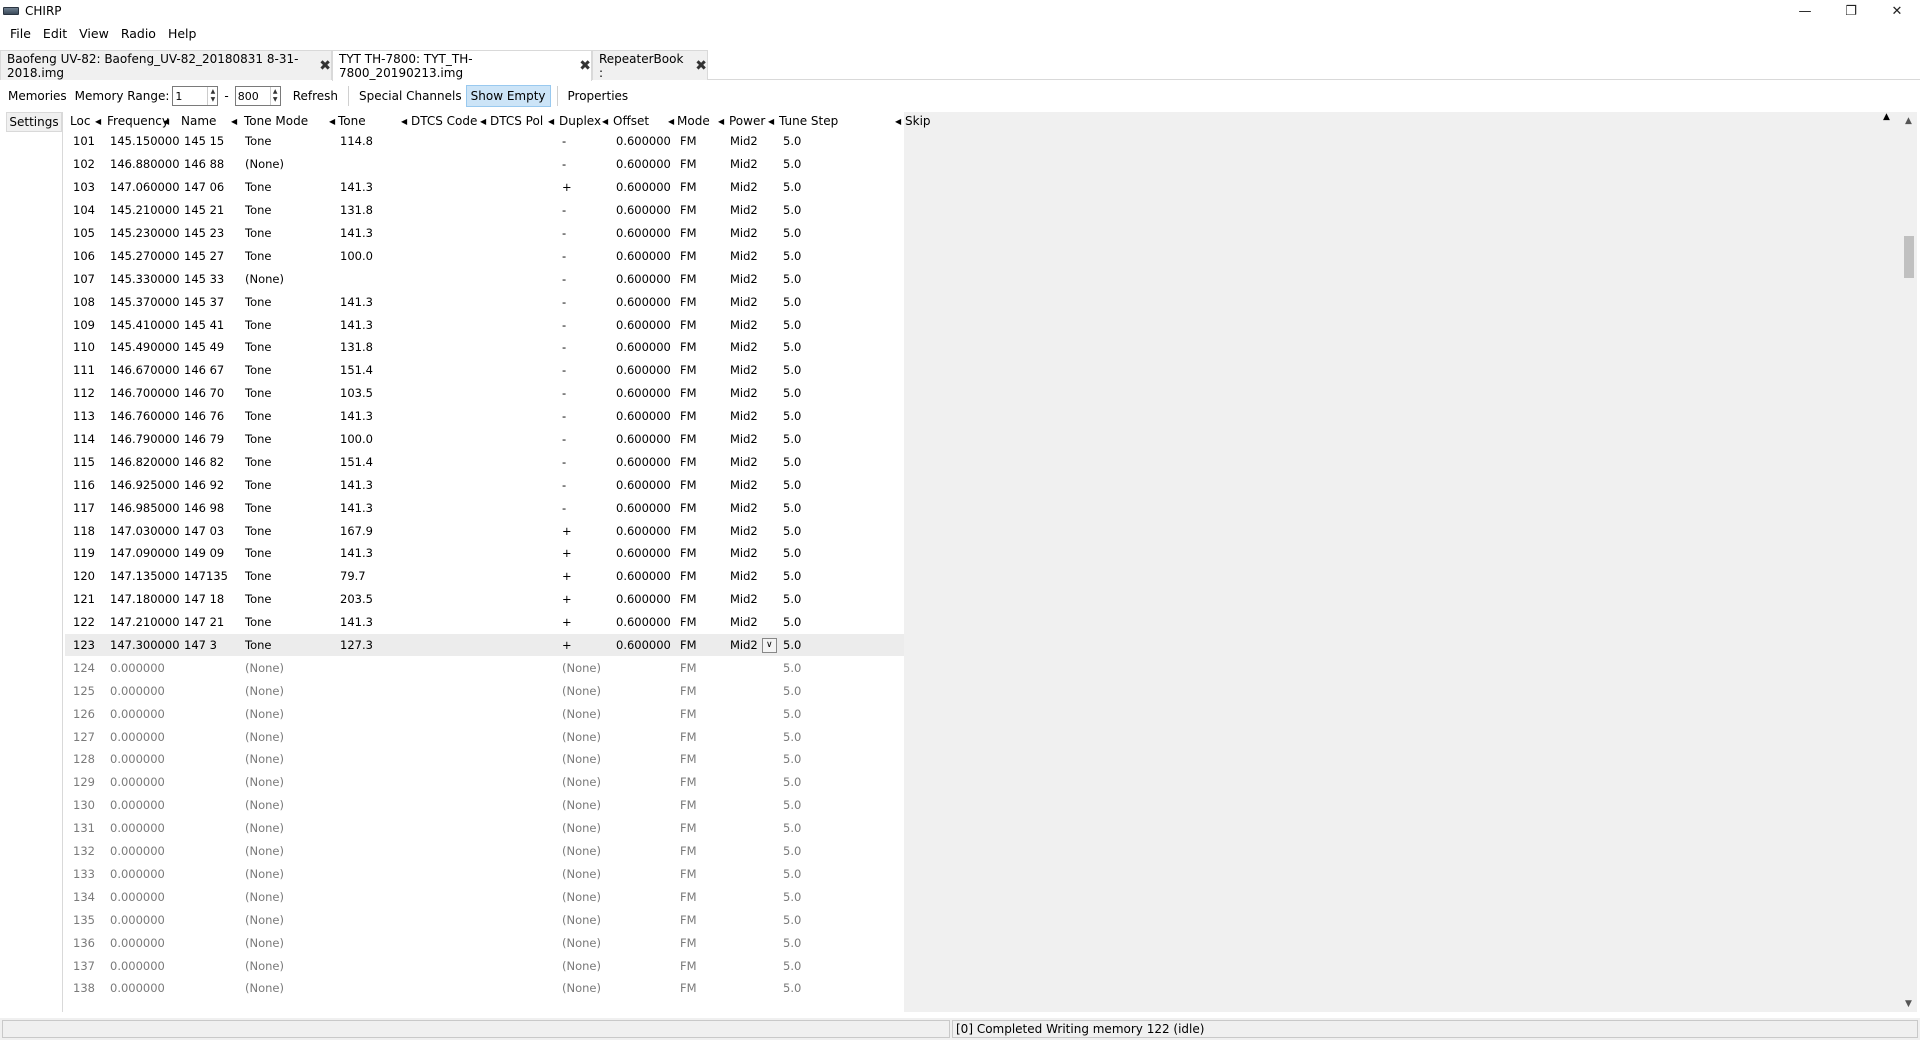  I want to click on table-row: 138 0.000000 (None) (None) FM 5.0, so click(484, 988).